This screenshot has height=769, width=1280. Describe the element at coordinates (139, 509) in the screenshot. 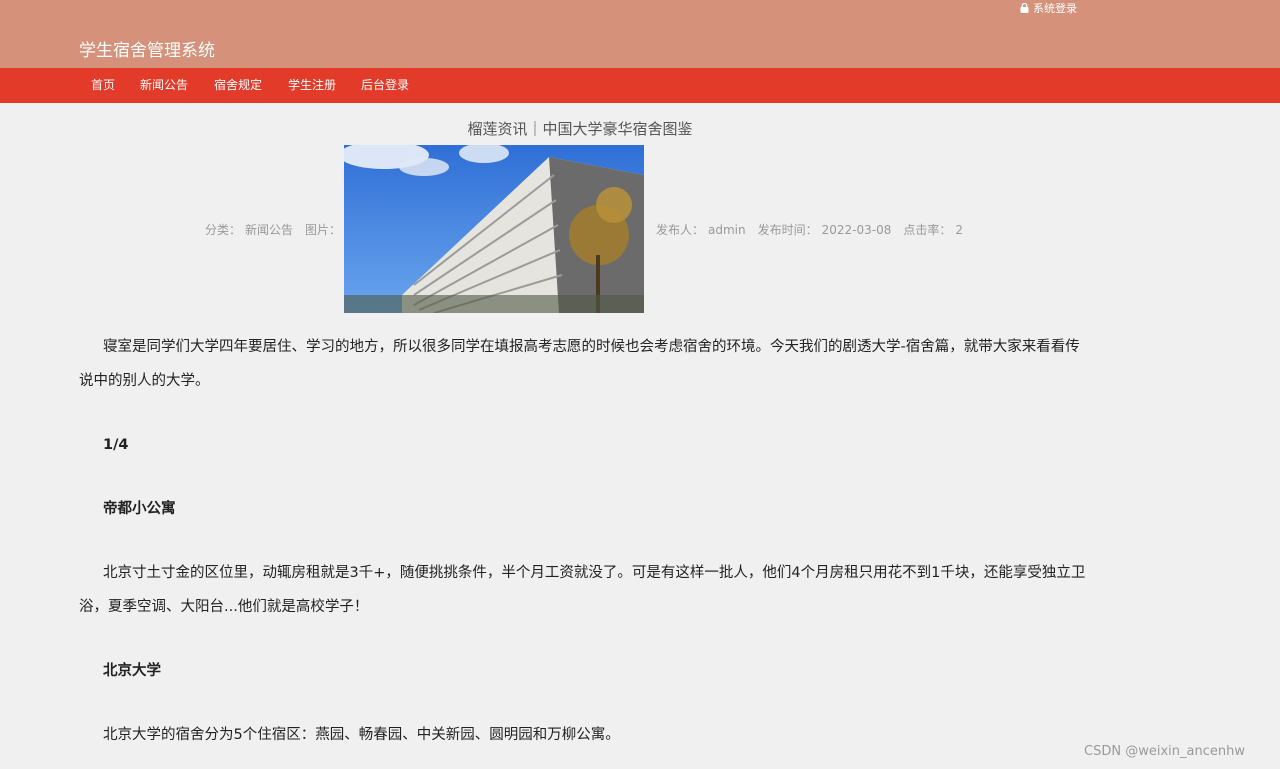

I see `article-subheading: 帝都小公寓` at that location.